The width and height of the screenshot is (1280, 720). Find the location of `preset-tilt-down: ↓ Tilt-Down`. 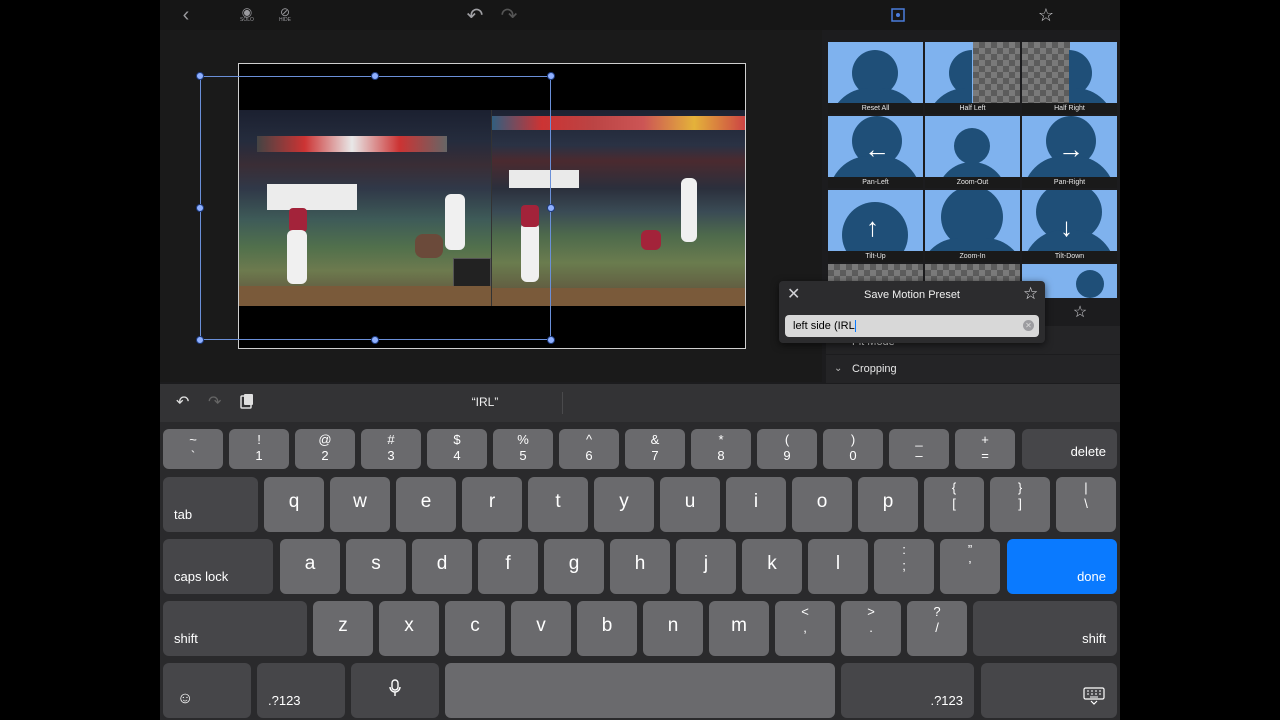

preset-tilt-down: ↓ Tilt-Down is located at coordinates (1069, 226).